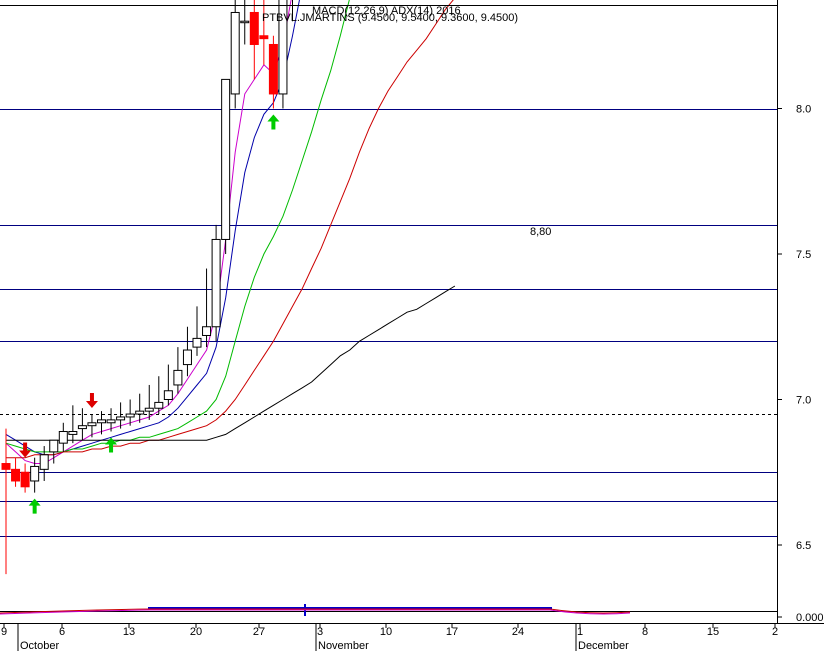  I want to click on y-tick-label: 7.5, so click(803, 255).